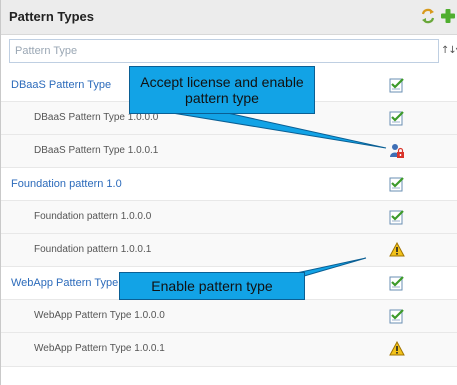  I want to click on enable-callout: Enable pattern type, so click(212, 286).